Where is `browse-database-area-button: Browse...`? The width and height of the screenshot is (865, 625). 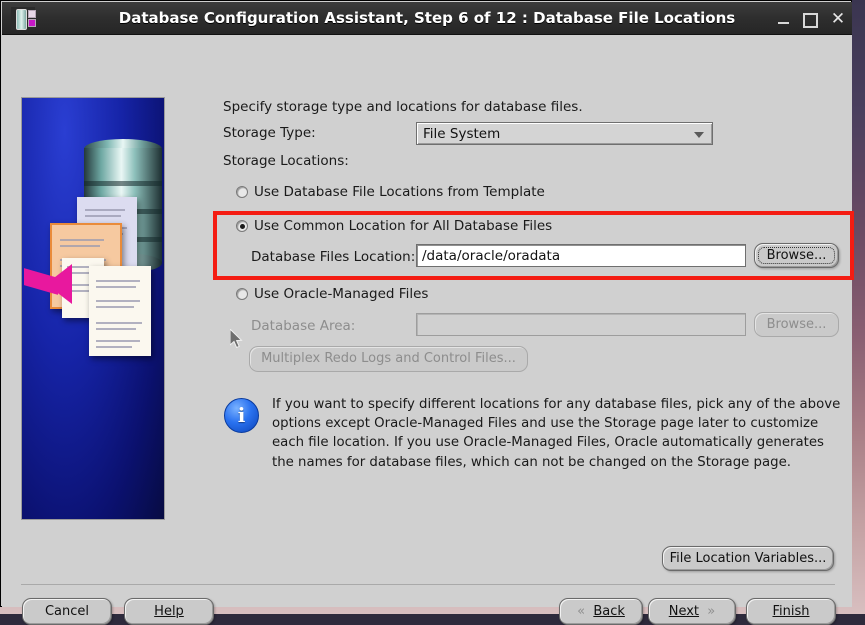
browse-database-area-button: Browse... is located at coordinates (796, 324).